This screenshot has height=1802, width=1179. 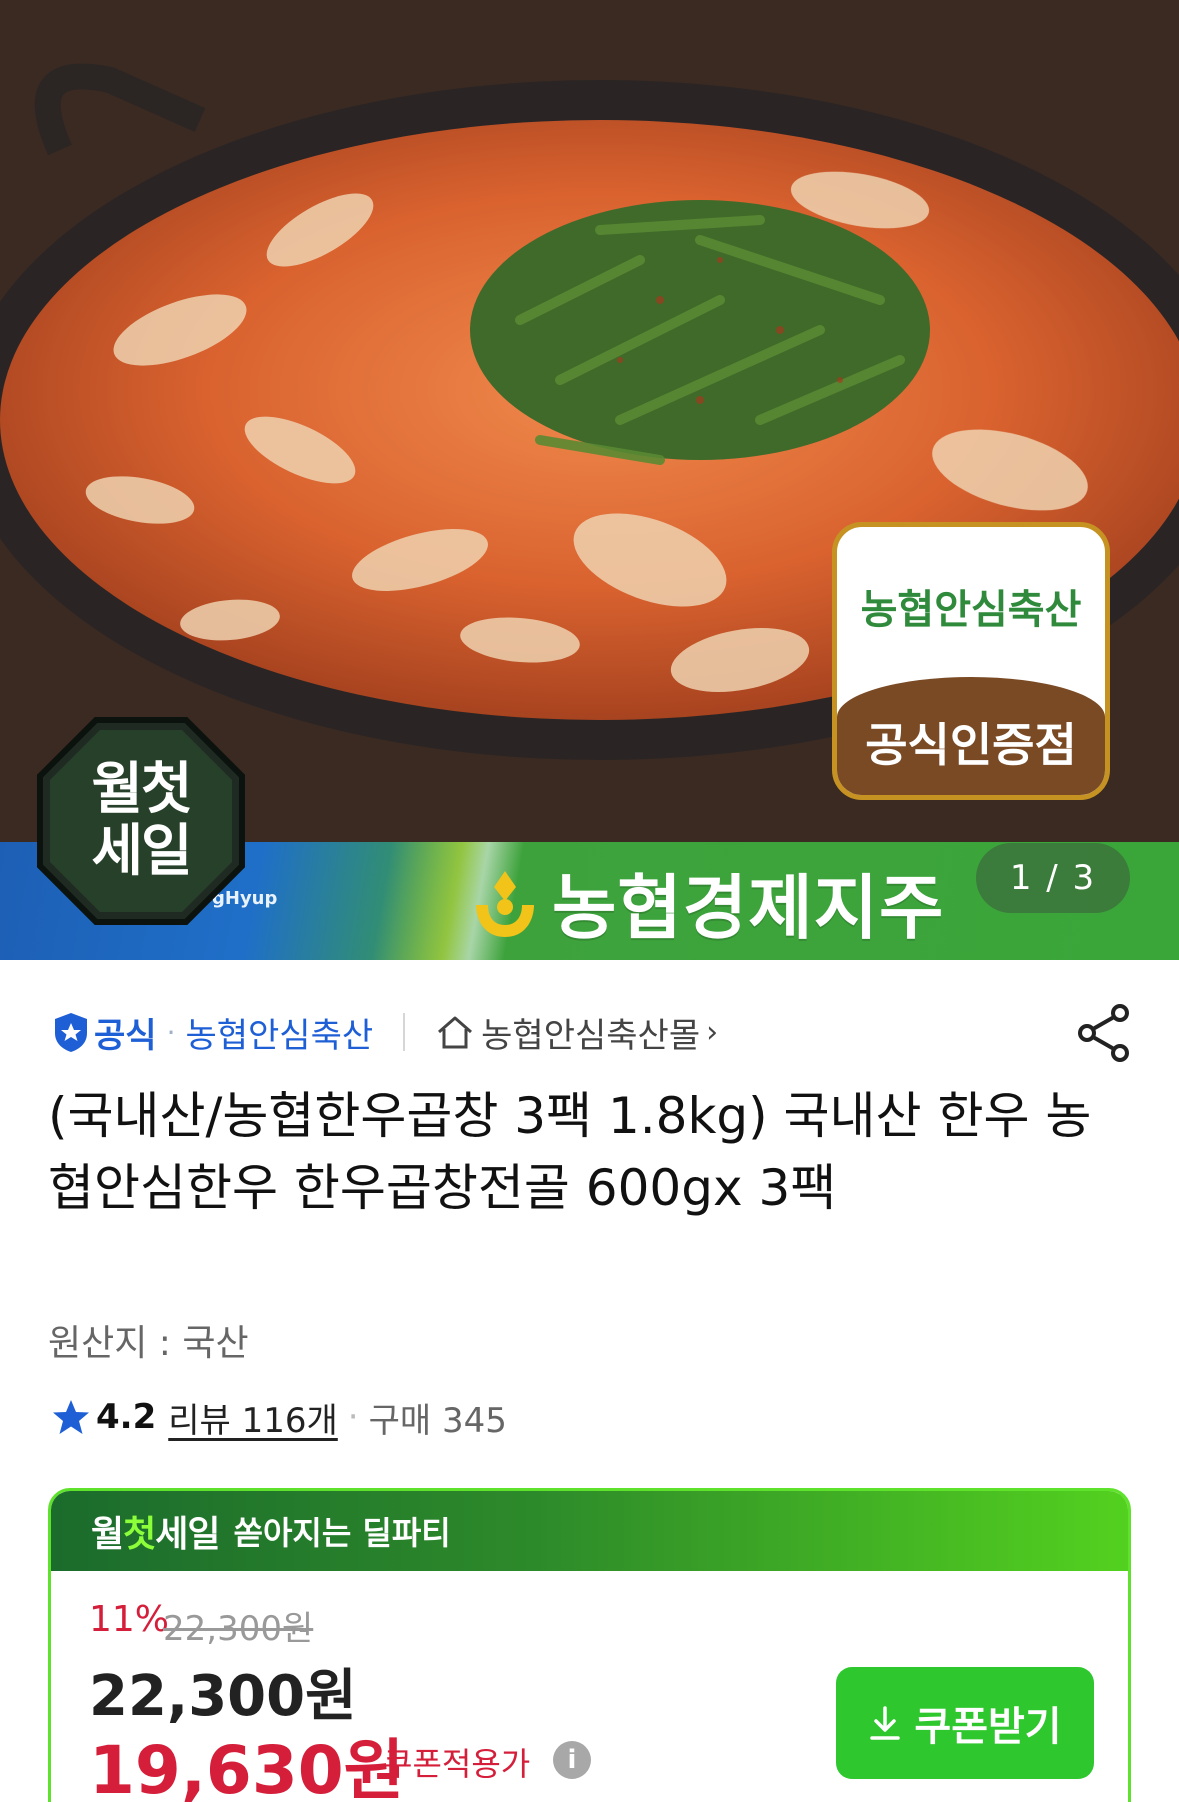 What do you see at coordinates (187, 1534) in the screenshot?
I see `deal-logo-suffix: 세일` at bounding box center [187, 1534].